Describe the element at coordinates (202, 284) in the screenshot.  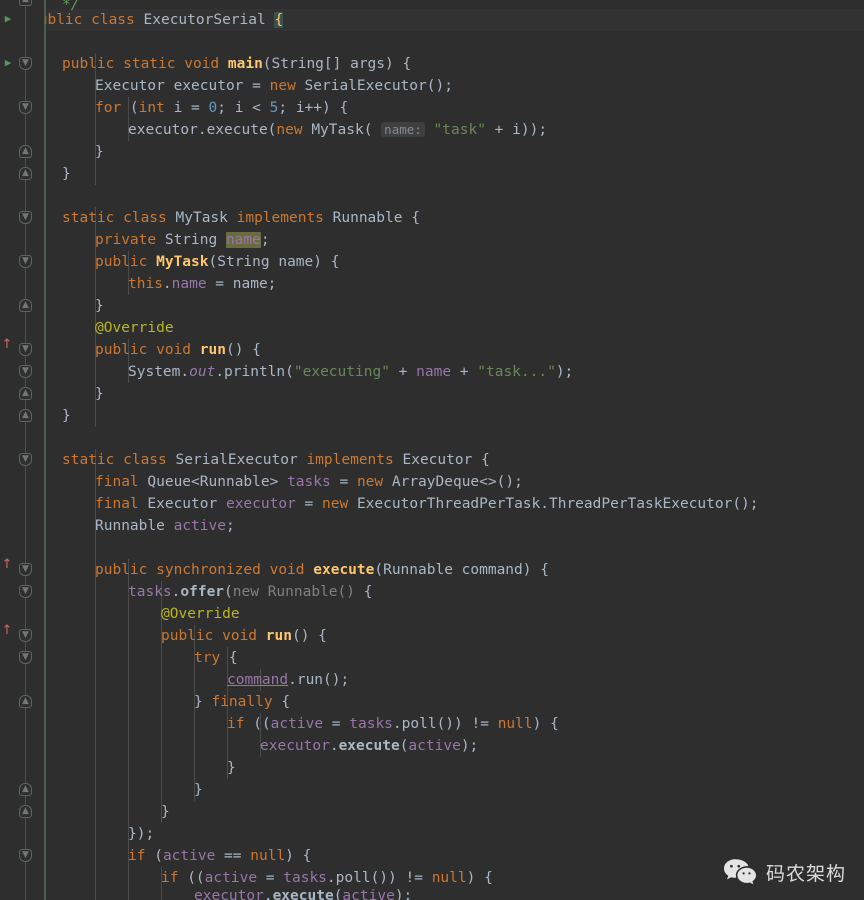
I see `code-line: this.name = name;` at that location.